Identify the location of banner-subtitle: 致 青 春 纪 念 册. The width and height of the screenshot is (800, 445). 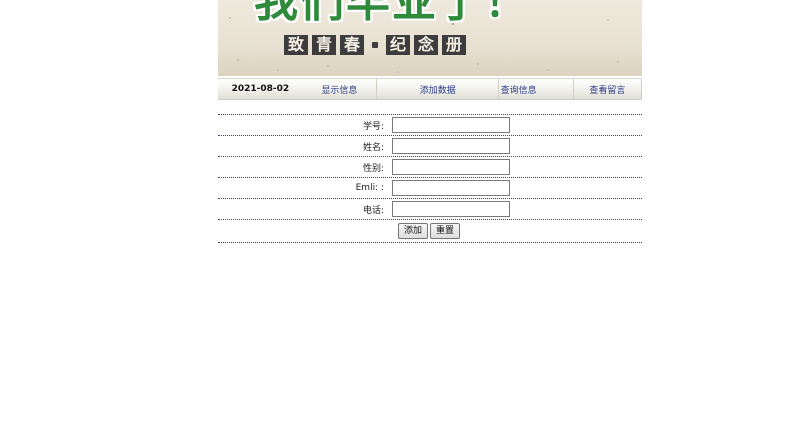
(375, 45).